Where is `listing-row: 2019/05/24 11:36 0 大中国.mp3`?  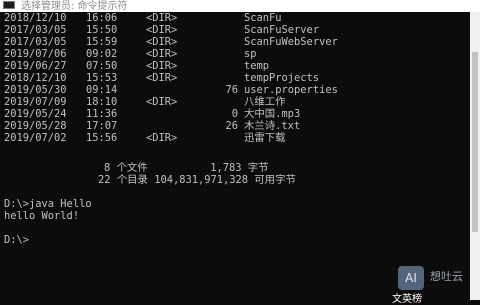 listing-row: 2019/05/24 11:36 0 大中国.mp3 is located at coordinates (235, 114).